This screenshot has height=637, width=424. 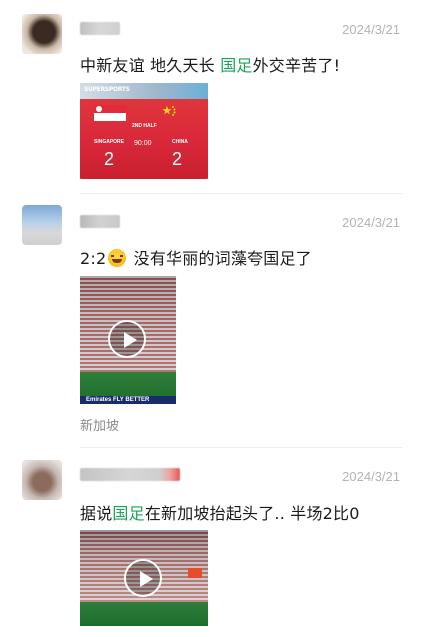 I want to click on text-part: 外交辛苦了!, so click(x=296, y=65).